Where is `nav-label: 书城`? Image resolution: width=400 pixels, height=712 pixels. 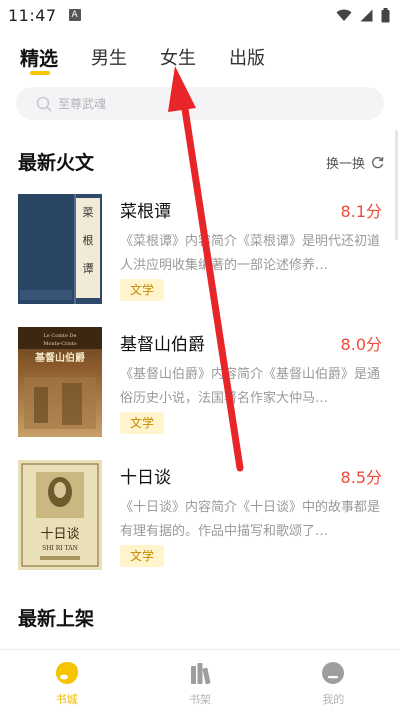
nav-label: 书城 is located at coordinates (66, 699).